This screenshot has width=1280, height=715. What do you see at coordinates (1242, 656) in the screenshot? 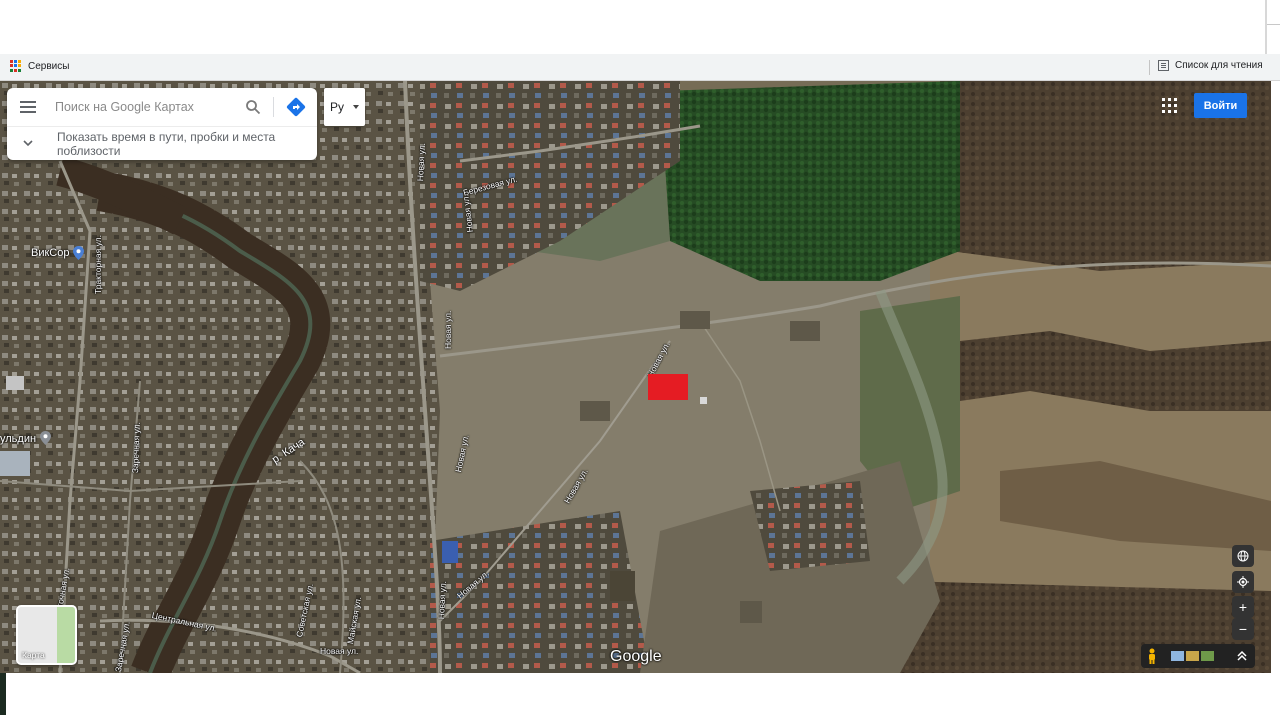
I see `expand-up-icon` at bounding box center [1242, 656].